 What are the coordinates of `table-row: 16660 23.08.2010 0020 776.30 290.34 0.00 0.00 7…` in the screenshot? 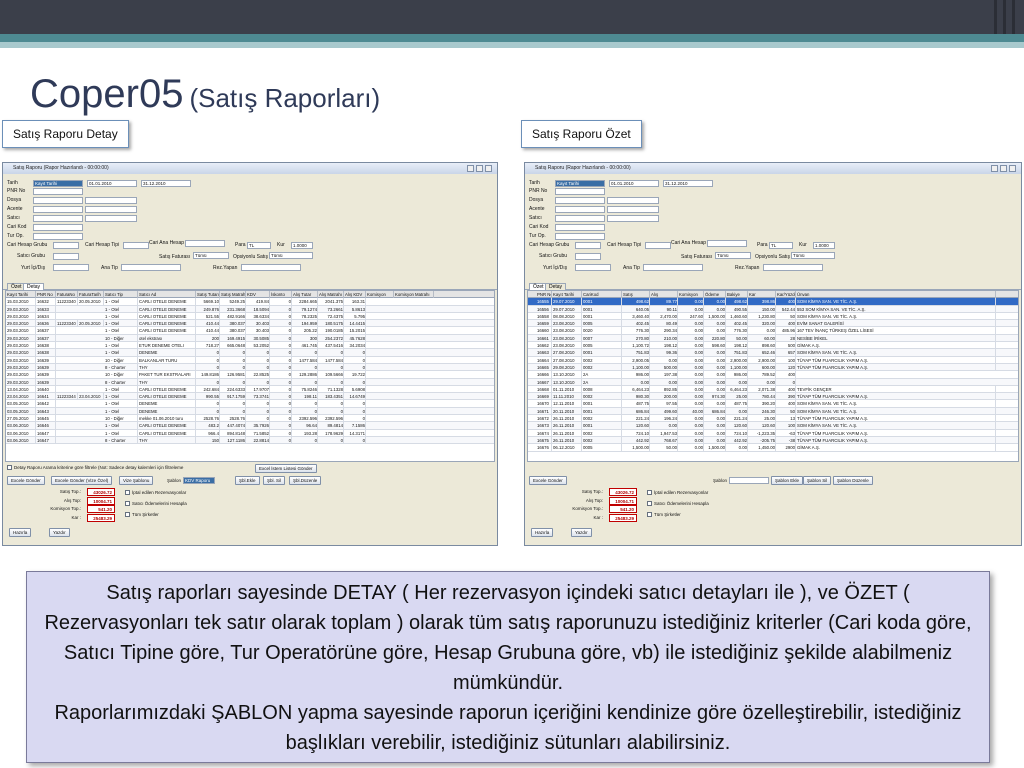 It's located at (773, 331).